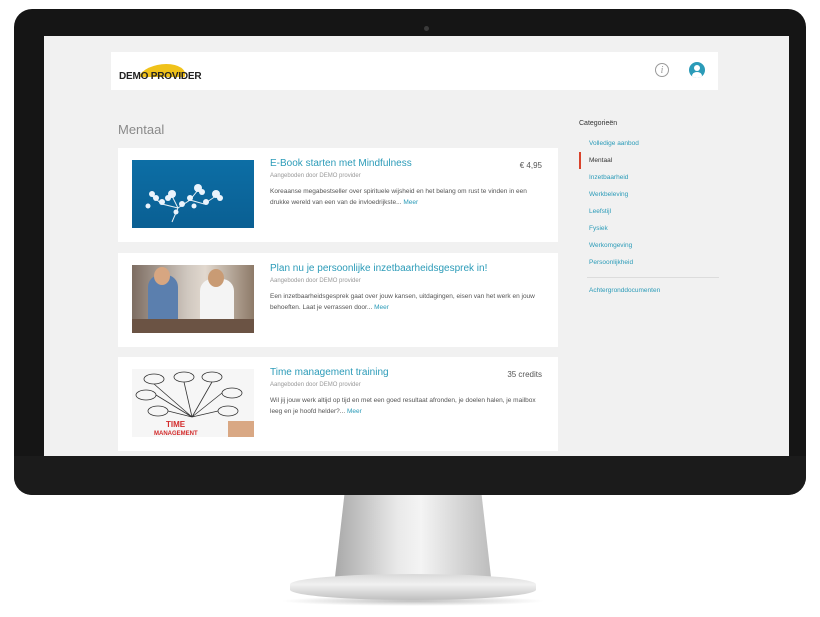  What do you see at coordinates (649, 194) in the screenshot?
I see `sidebar-item-werkbeleving: Werkbeleving` at bounding box center [649, 194].